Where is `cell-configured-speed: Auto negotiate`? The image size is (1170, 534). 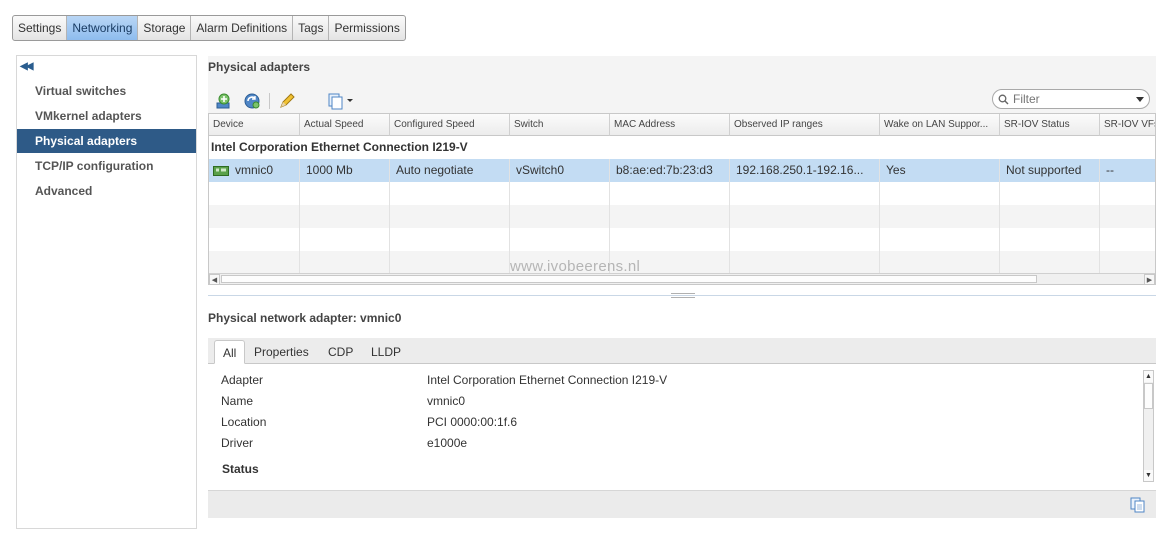
cell-configured-speed: Auto negotiate is located at coordinates (450, 170).